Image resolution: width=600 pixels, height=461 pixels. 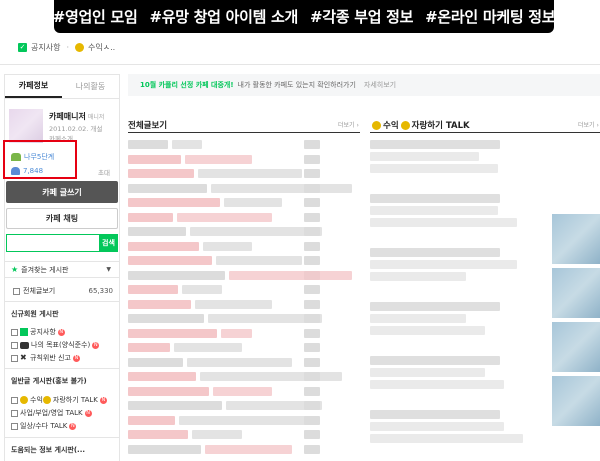 I want to click on all-posts-label: 전체글보기, so click(x=39, y=291).